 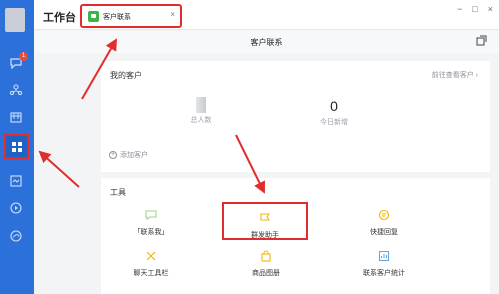 What do you see at coordinates (15, 20) in the screenshot?
I see `avatar` at bounding box center [15, 20].